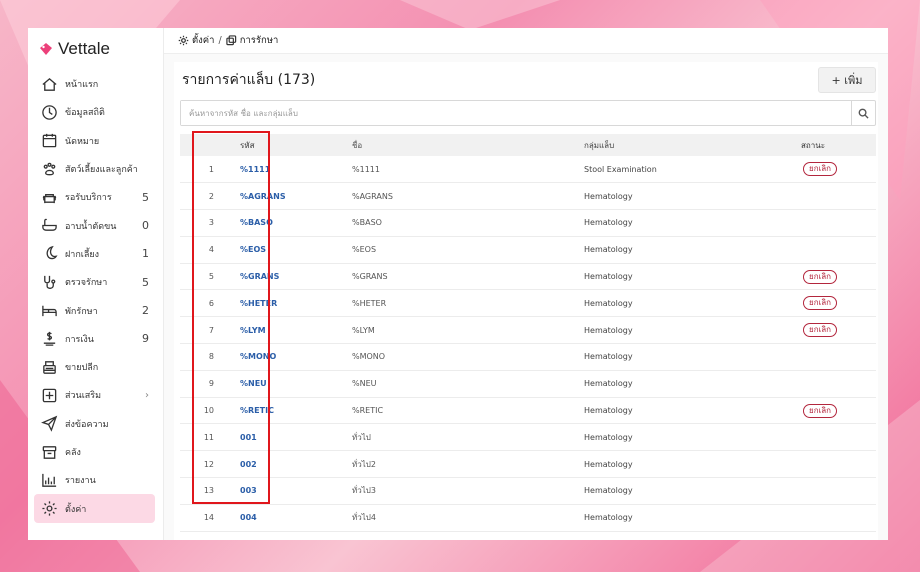 This screenshot has height=572, width=920. I want to click on sidebar-item: พักรักษา 2, so click(95, 310).